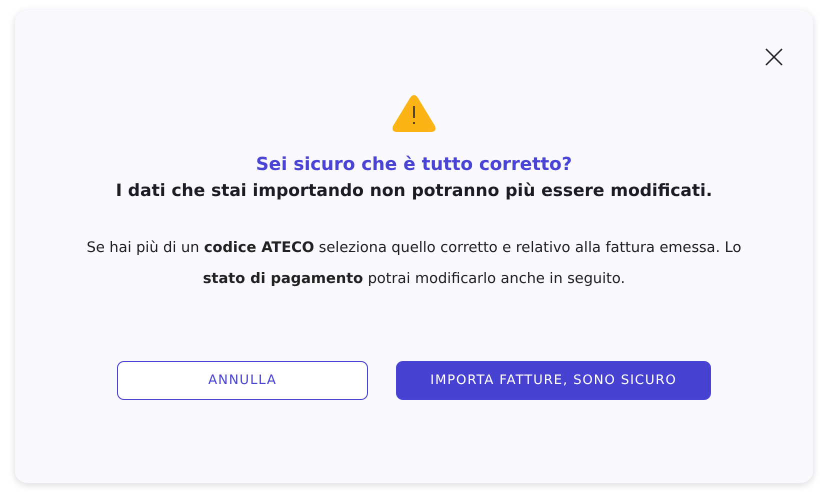 The height and width of the screenshot is (501, 828). What do you see at coordinates (774, 57) in the screenshot?
I see `close-icon` at bounding box center [774, 57].